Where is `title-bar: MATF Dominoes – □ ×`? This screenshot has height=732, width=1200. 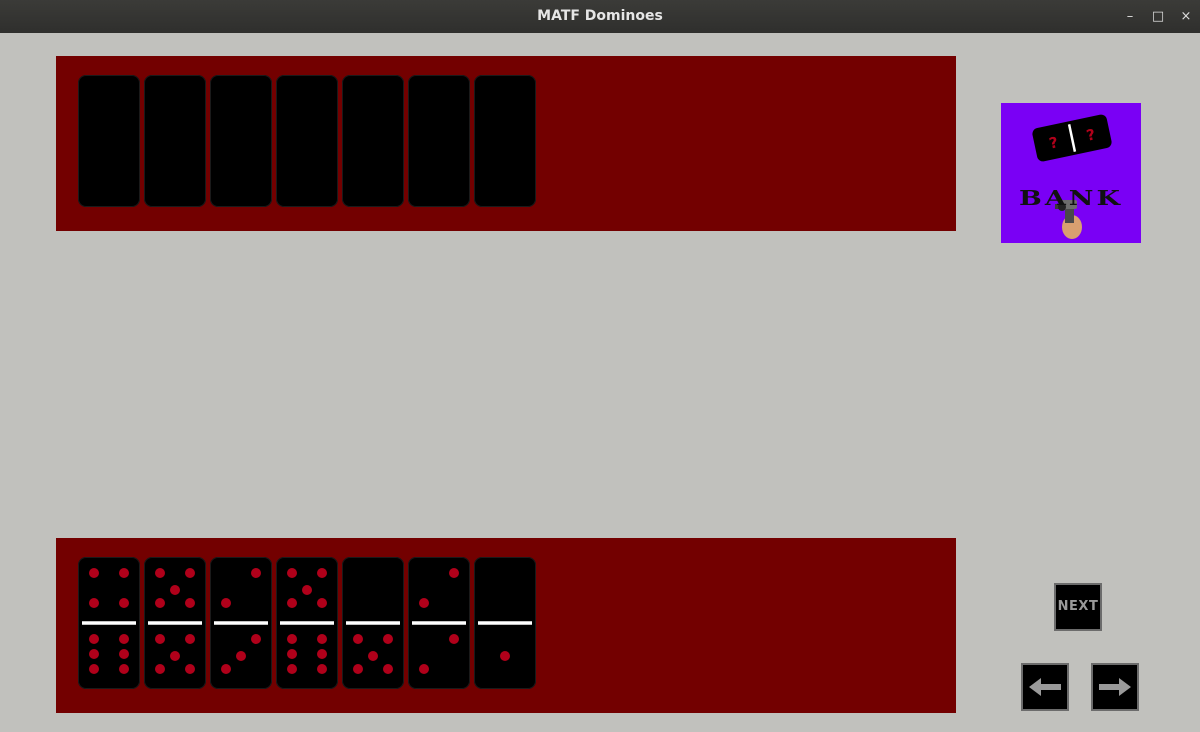
title-bar: MATF Dominoes – □ × is located at coordinates (600, 16).